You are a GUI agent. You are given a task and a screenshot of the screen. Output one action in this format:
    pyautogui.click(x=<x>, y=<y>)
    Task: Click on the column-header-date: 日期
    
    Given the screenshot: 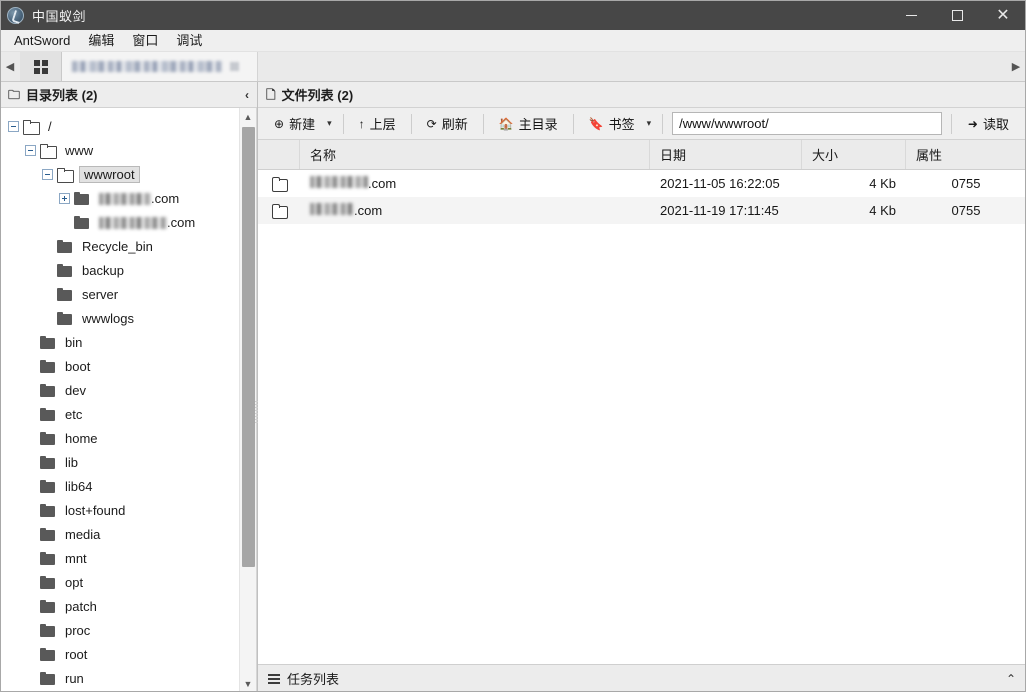 What is the action you would take?
    pyautogui.click(x=726, y=154)
    